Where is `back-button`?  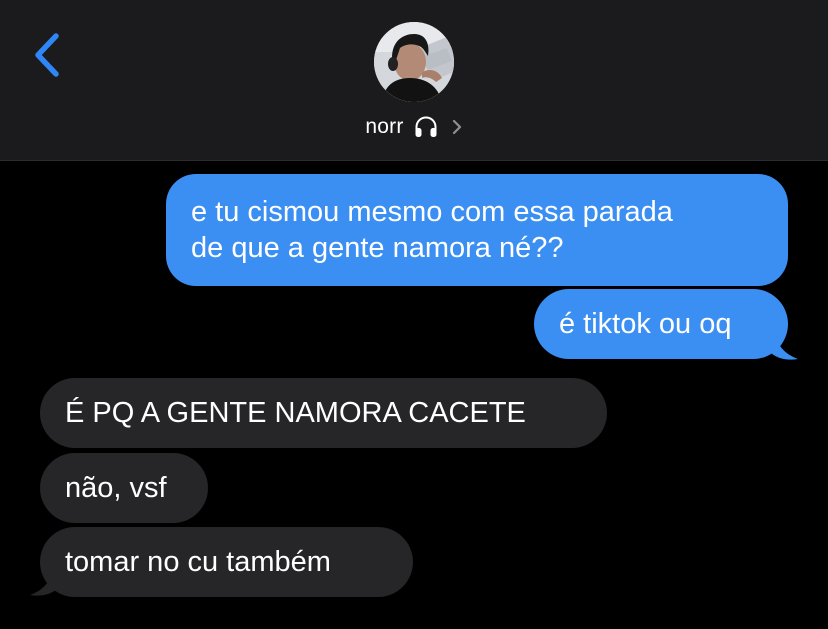 back-button is located at coordinates (48, 55).